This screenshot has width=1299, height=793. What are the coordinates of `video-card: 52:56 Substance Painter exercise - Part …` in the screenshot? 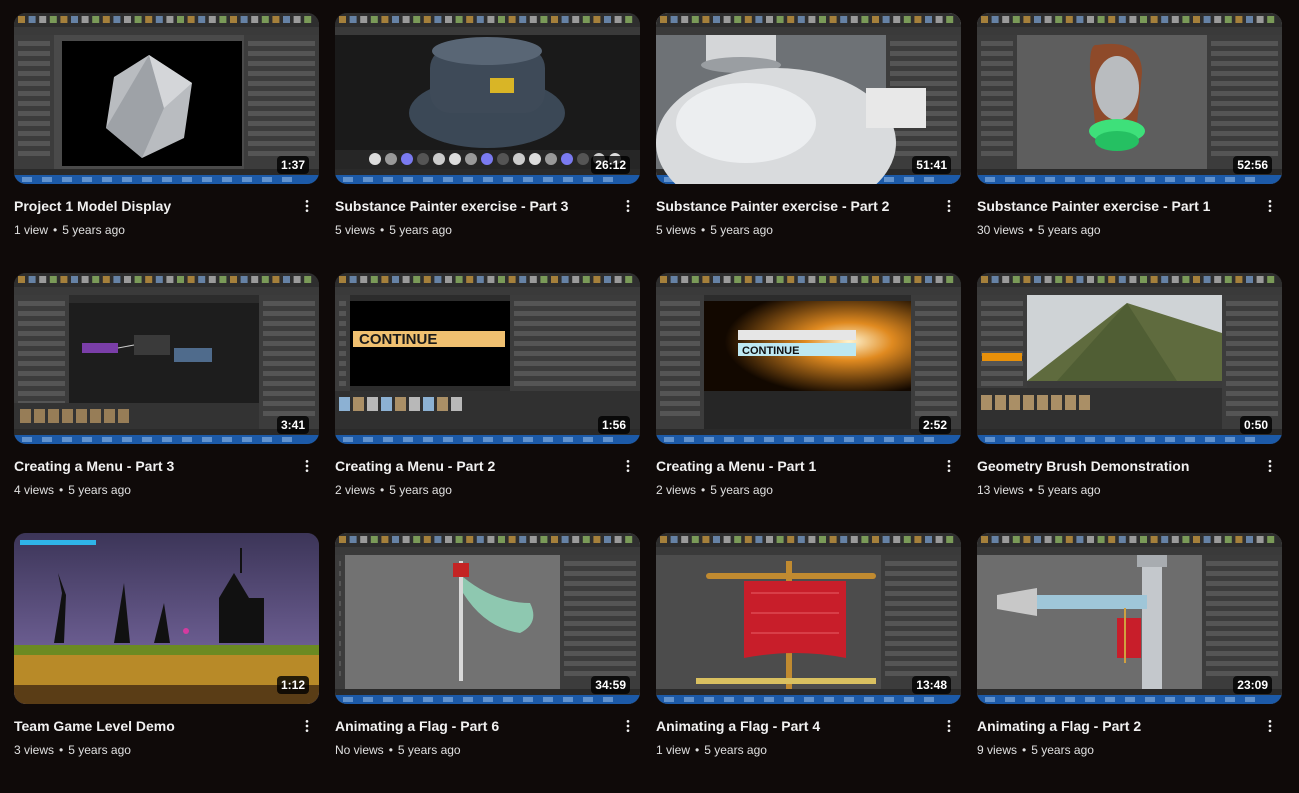 It's located at (1129, 143).